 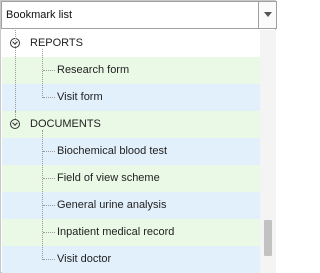 I want to click on tree-item-general-urine-analysis: General urine analysis, so click(x=131, y=205).